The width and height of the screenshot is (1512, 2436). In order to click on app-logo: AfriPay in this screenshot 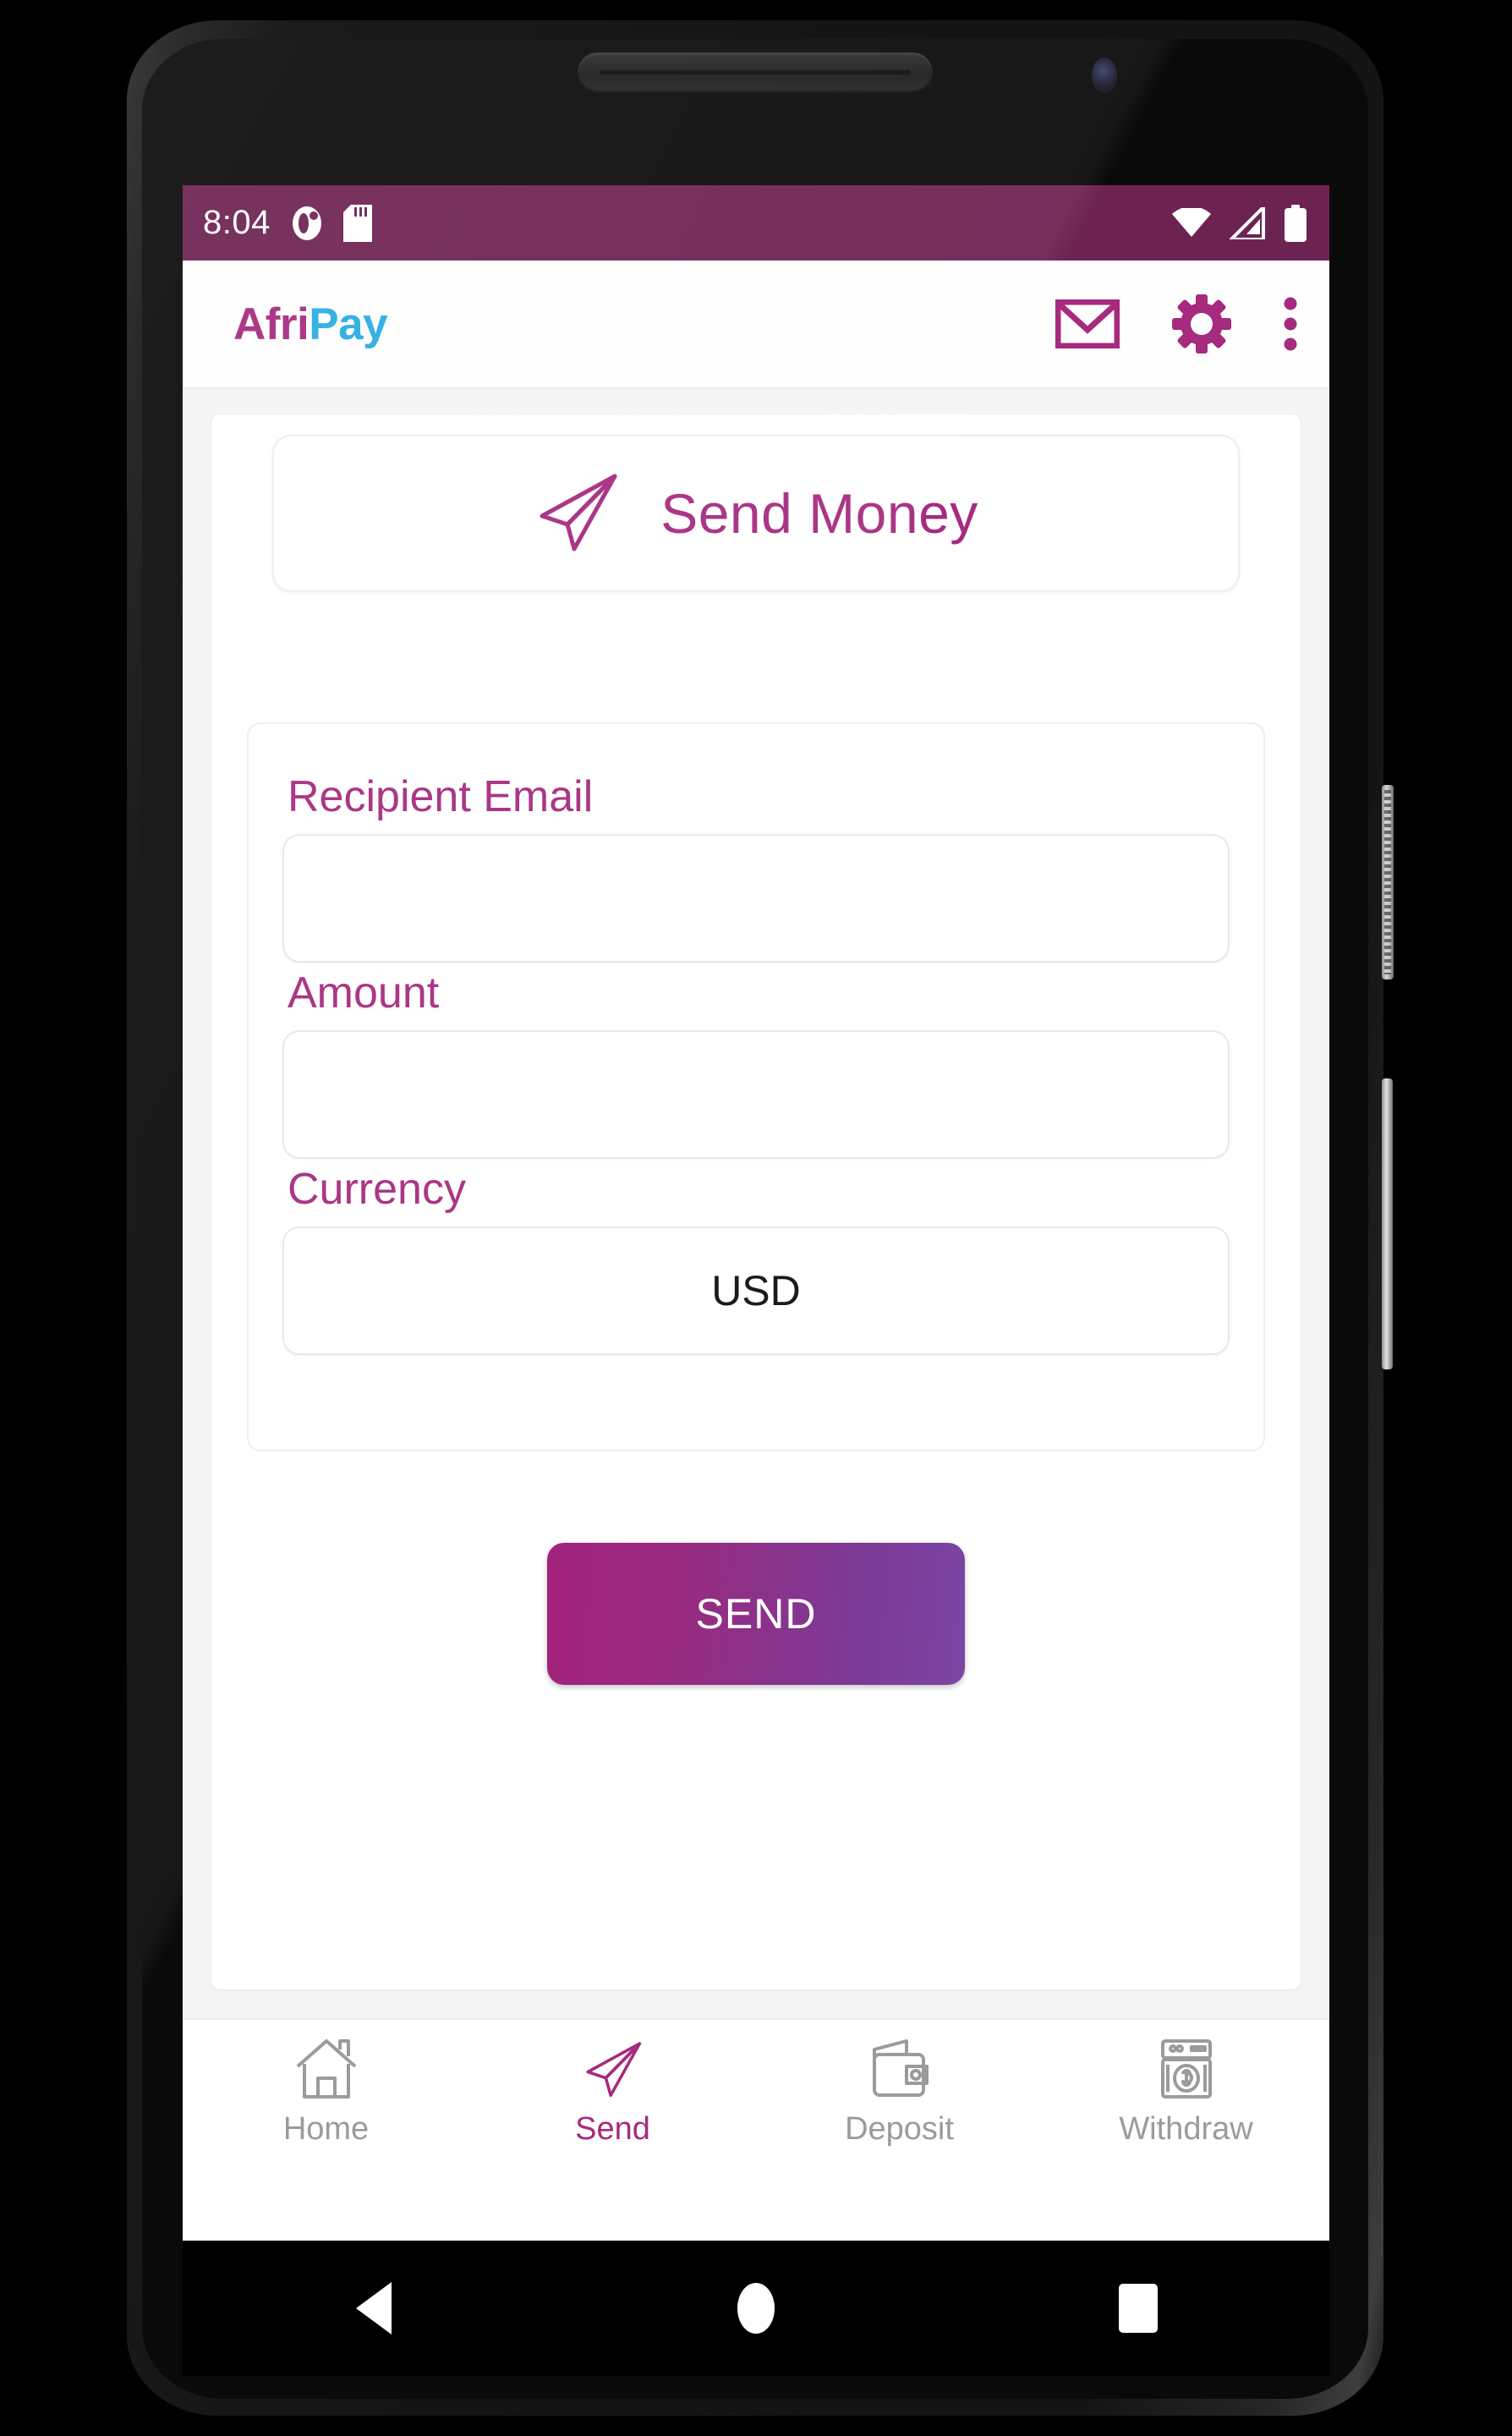, I will do `click(310, 325)`.